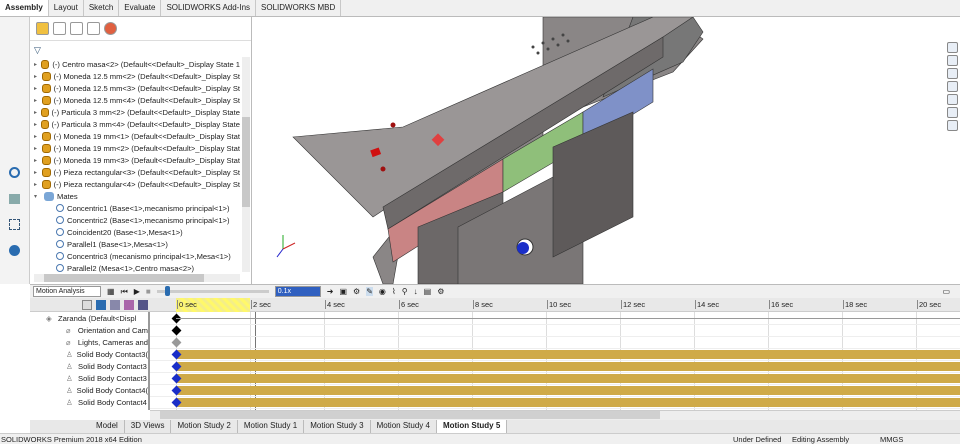 The width and height of the screenshot is (960, 444). Describe the element at coordinates (110, 28) in the screenshot. I see `display-tab-icon` at that location.